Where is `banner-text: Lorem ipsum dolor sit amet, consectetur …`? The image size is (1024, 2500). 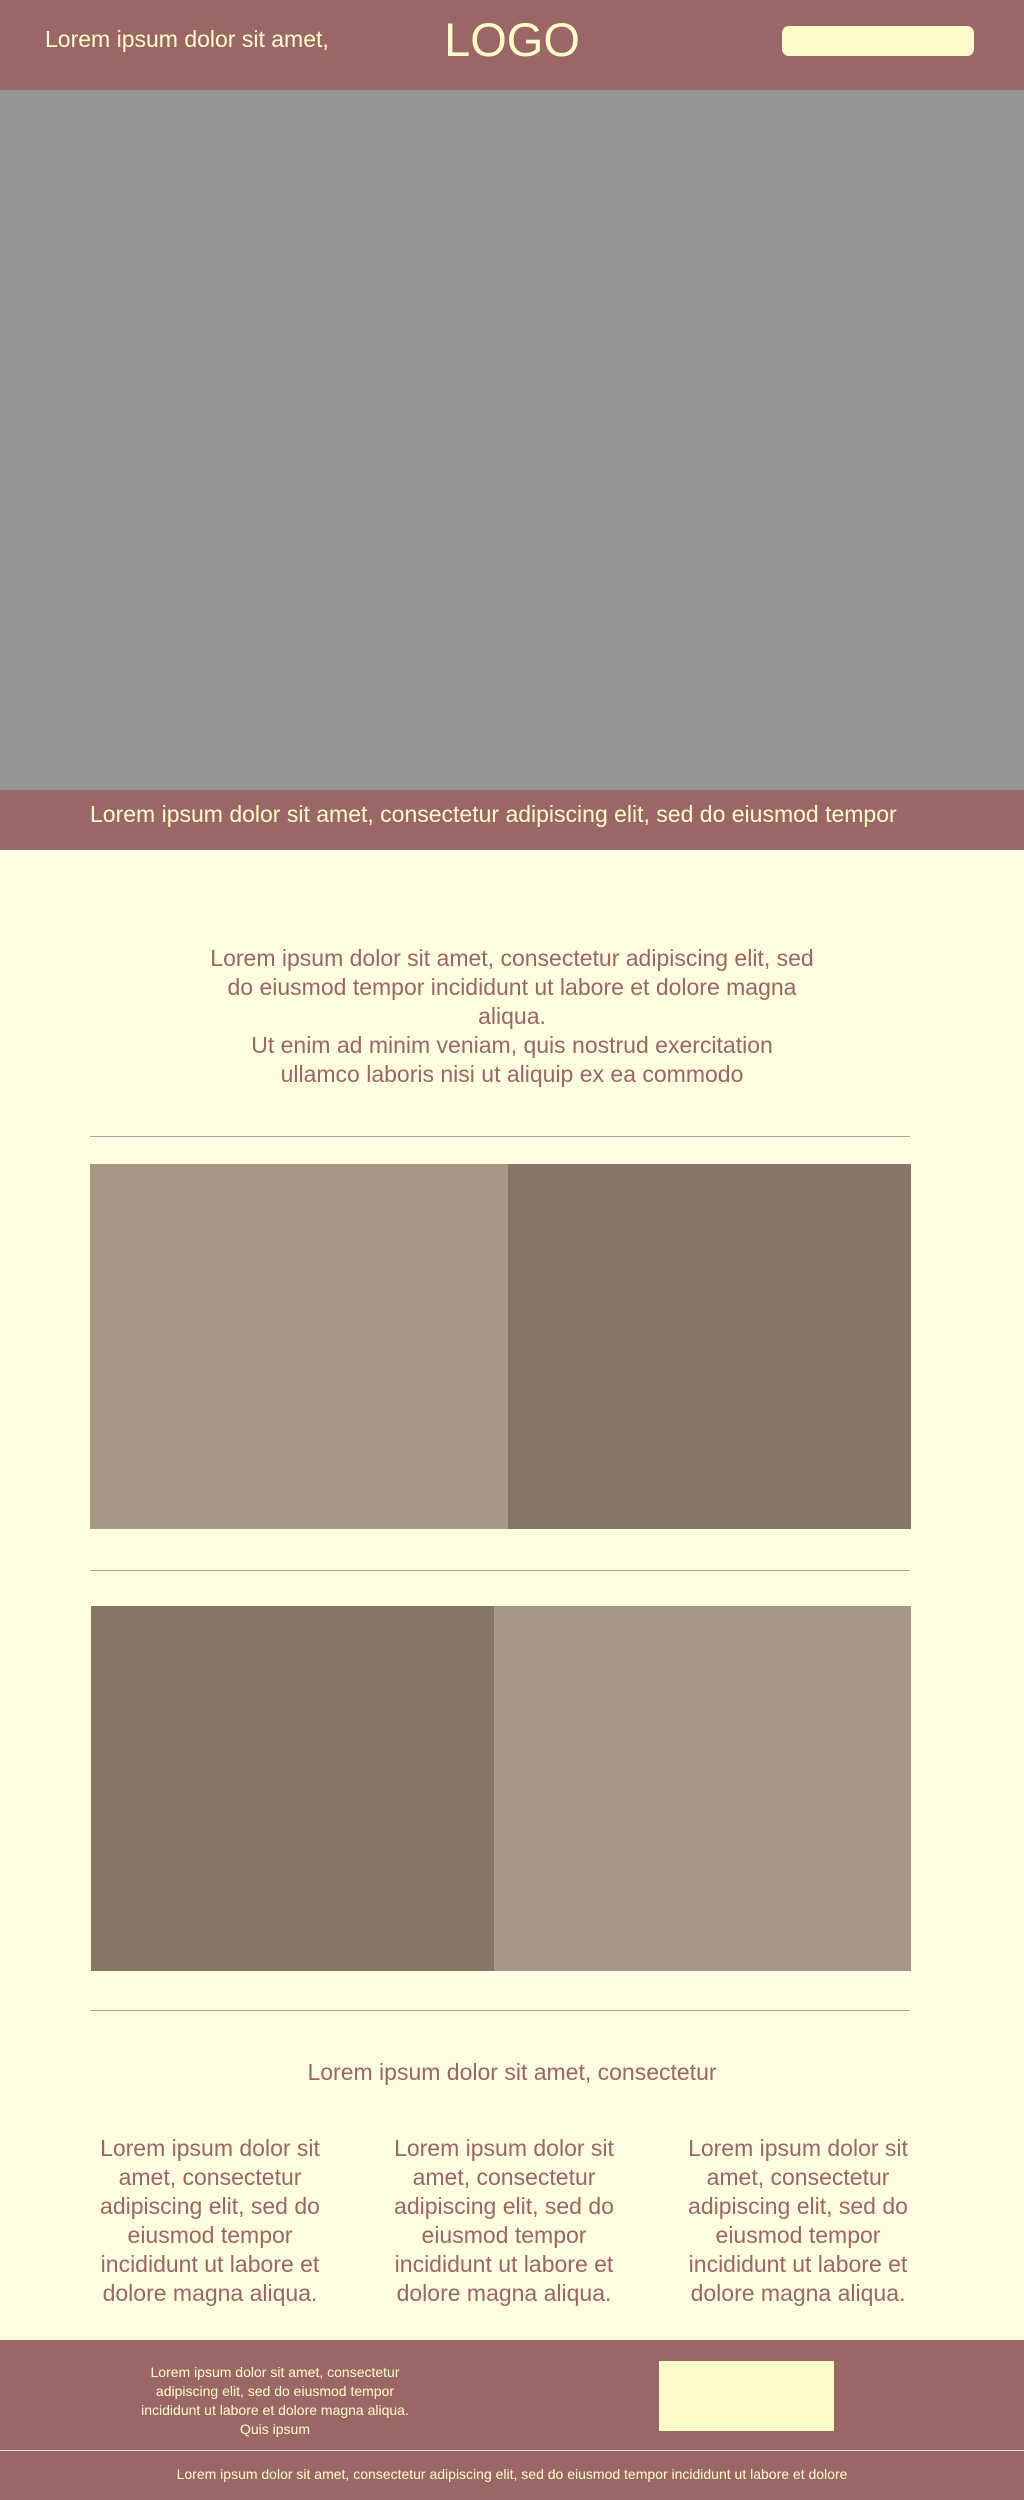 banner-text: Lorem ipsum dolor sit amet, consectetur … is located at coordinates (493, 814).